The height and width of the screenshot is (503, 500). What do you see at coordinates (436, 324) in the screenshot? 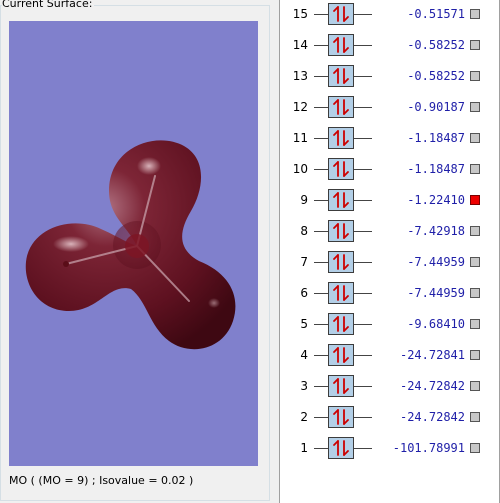
I see `orbital-energy-value: -9.68410` at bounding box center [436, 324].